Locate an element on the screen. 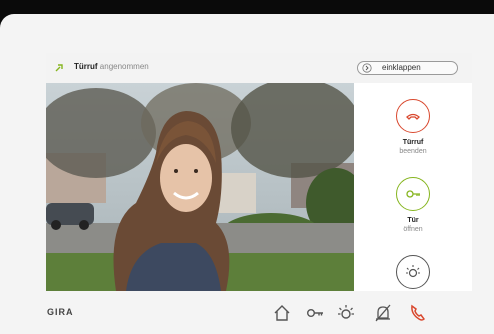  mute-bell-icon is located at coordinates (383, 313).